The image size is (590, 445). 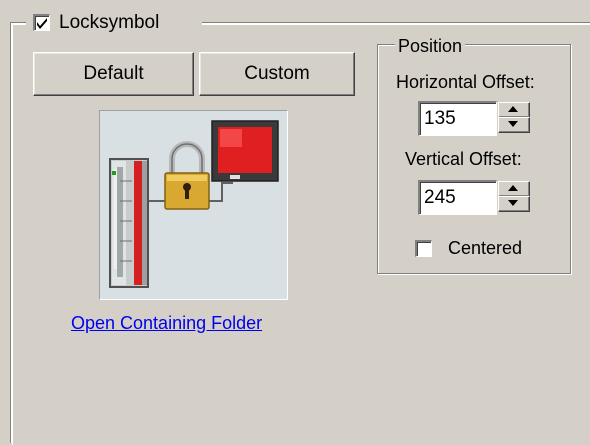 I want to click on vertical-offset-label: Vertical Offset:, so click(x=463, y=159).